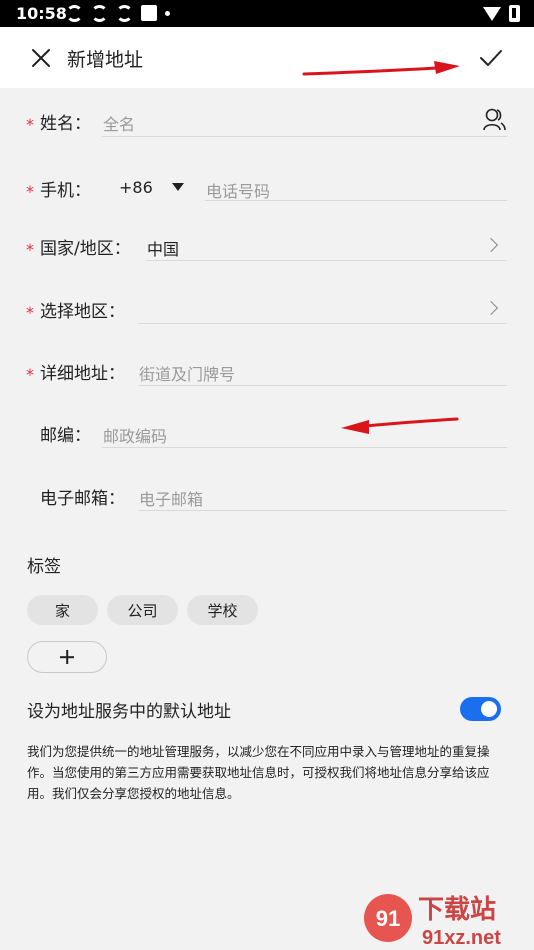  I want to click on confirm-check-icon, so click(491, 58).